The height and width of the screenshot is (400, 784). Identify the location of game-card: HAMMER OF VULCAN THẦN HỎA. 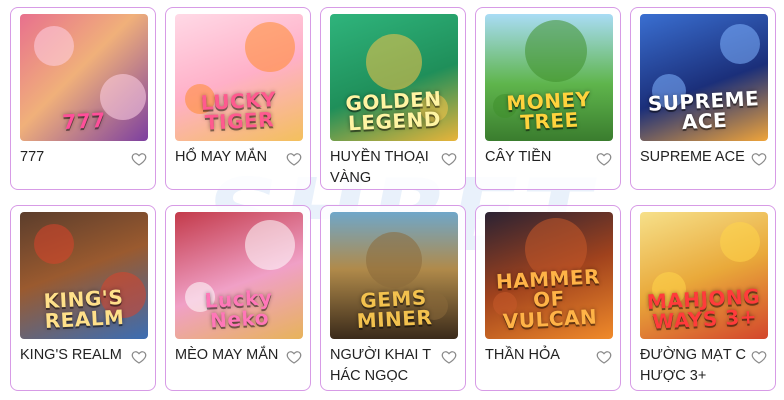
(548, 298).